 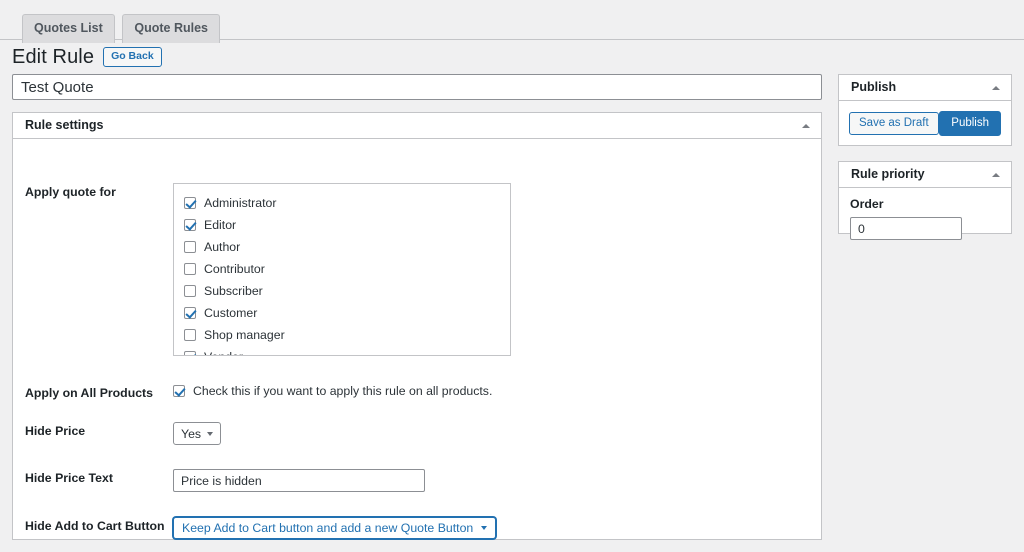 What do you see at coordinates (220, 225) in the screenshot?
I see `role-label: Editor` at bounding box center [220, 225].